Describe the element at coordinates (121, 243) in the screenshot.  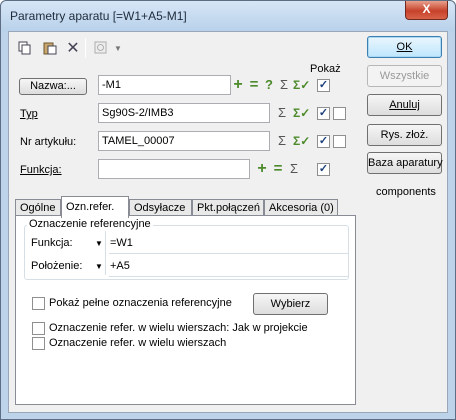
I see `funkcja-ref-value: =W1` at that location.